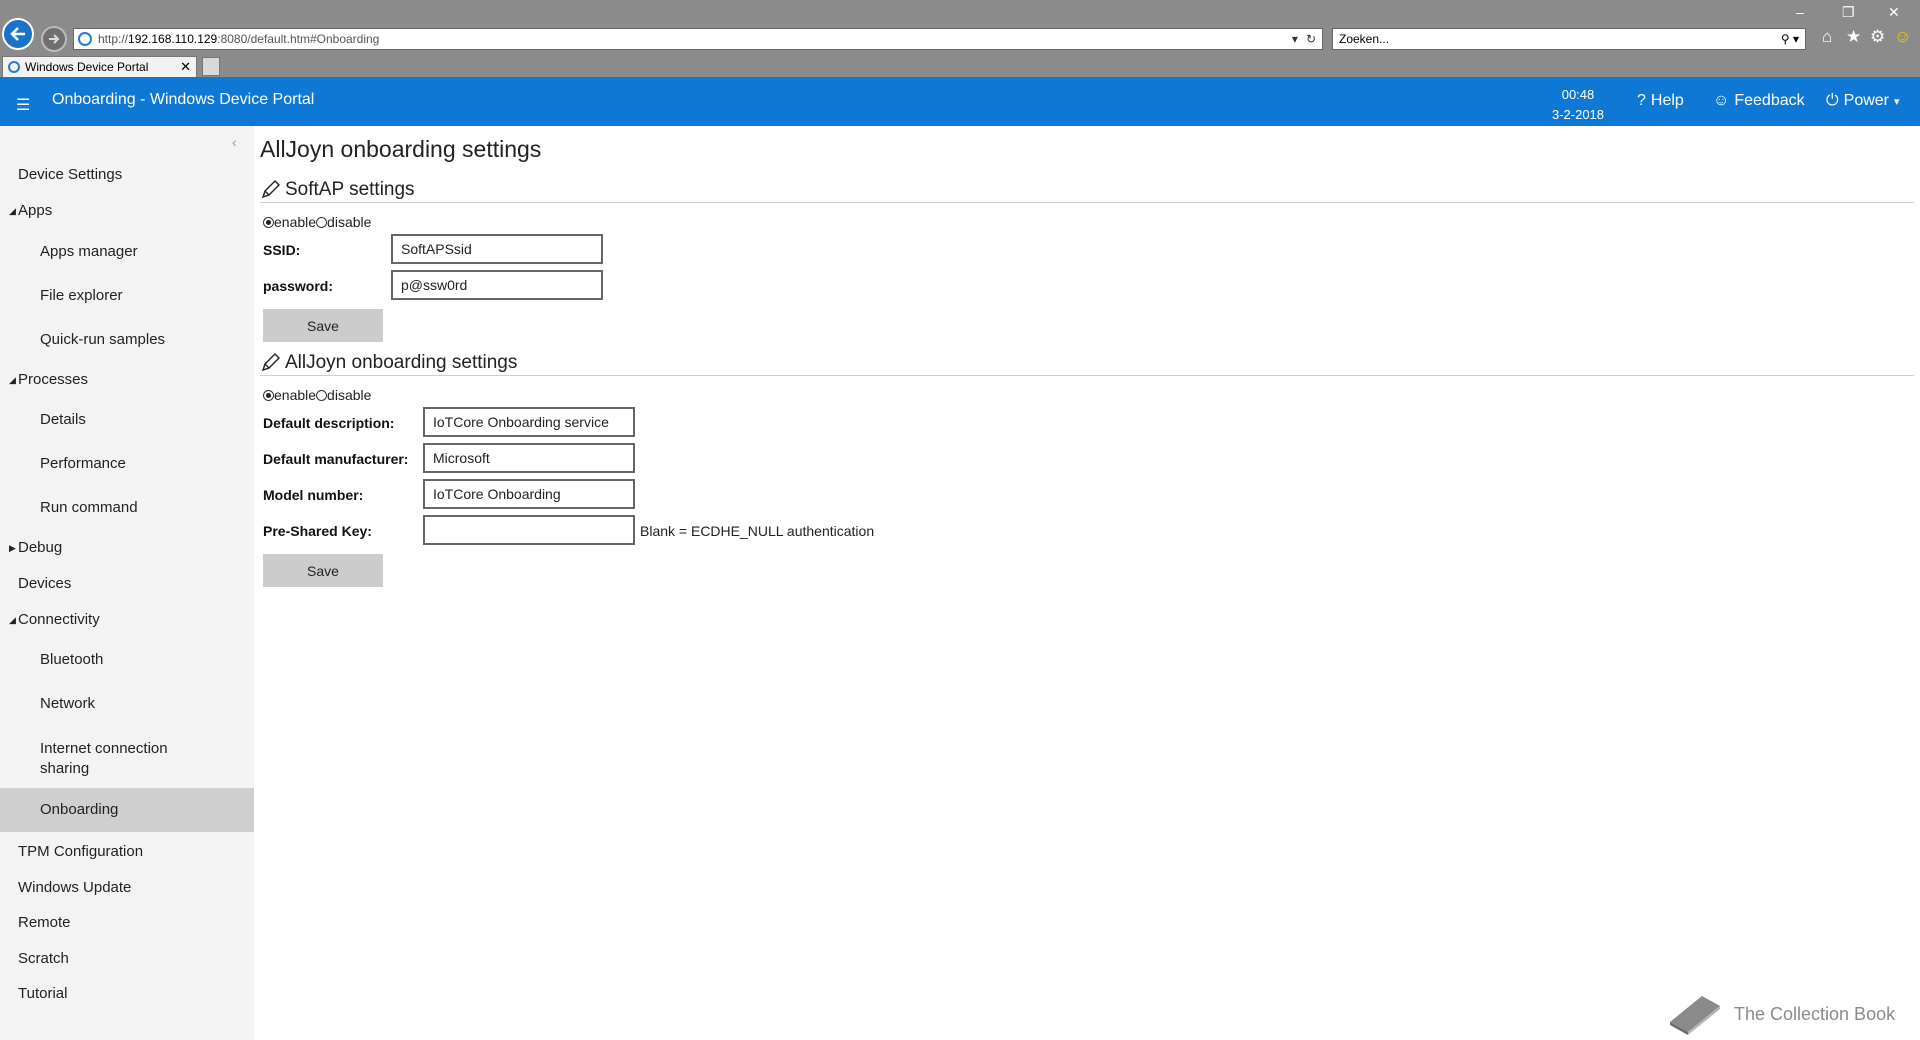 This screenshot has width=1920, height=1040. What do you see at coordinates (1087, 362) in the screenshot?
I see `alljoyn-section-header: AllJoyn onboarding settings` at bounding box center [1087, 362].